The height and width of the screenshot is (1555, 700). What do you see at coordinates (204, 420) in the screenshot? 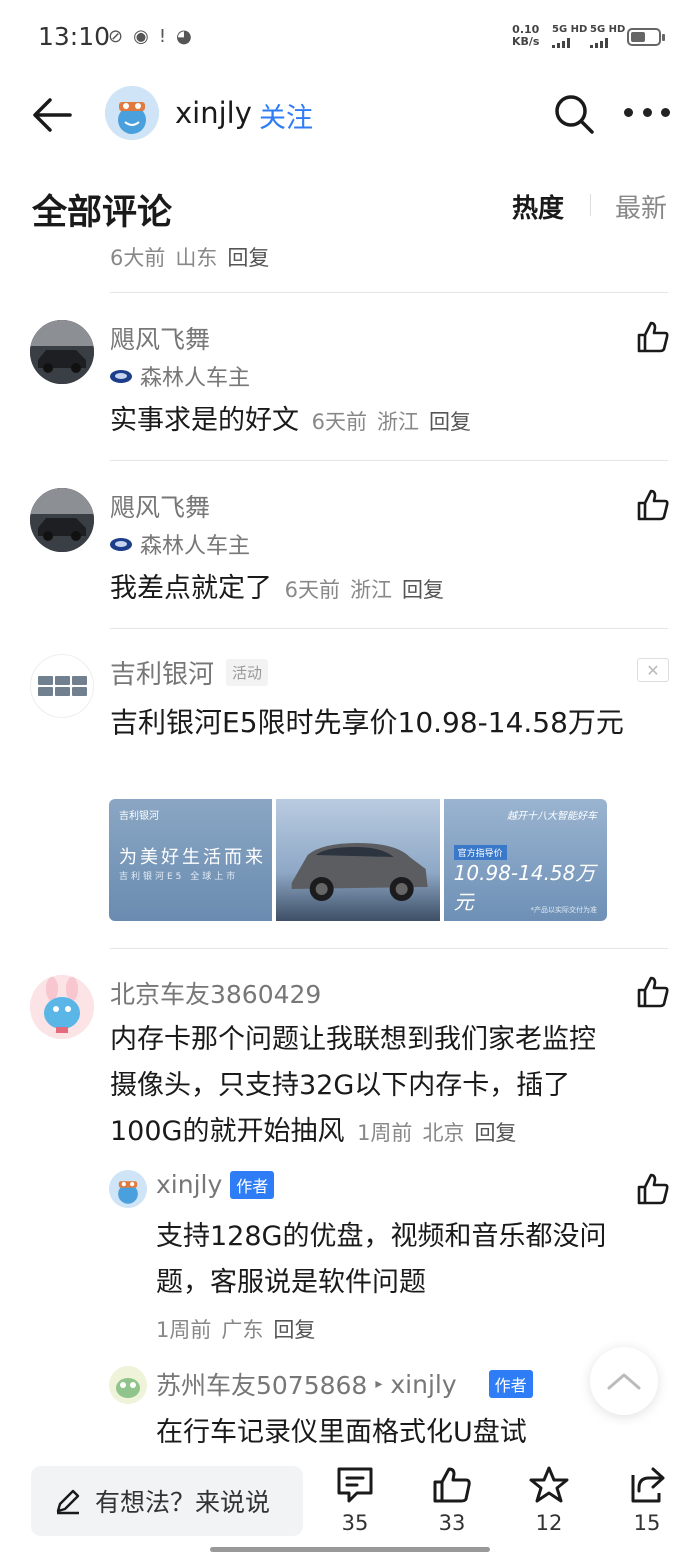
I see `comment-text: 实事求是的好文` at bounding box center [204, 420].